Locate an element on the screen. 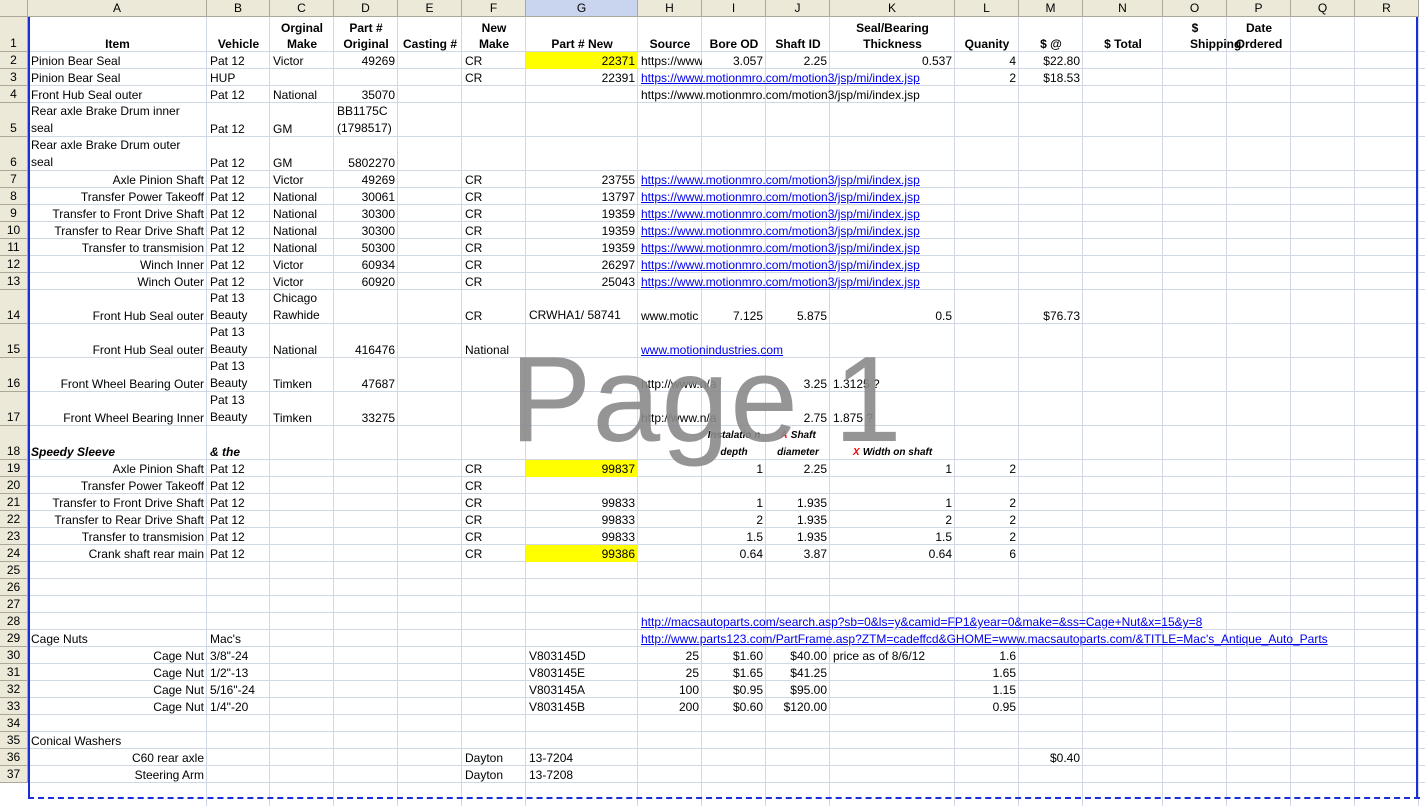  row-header-13: 13 is located at coordinates (14, 281).